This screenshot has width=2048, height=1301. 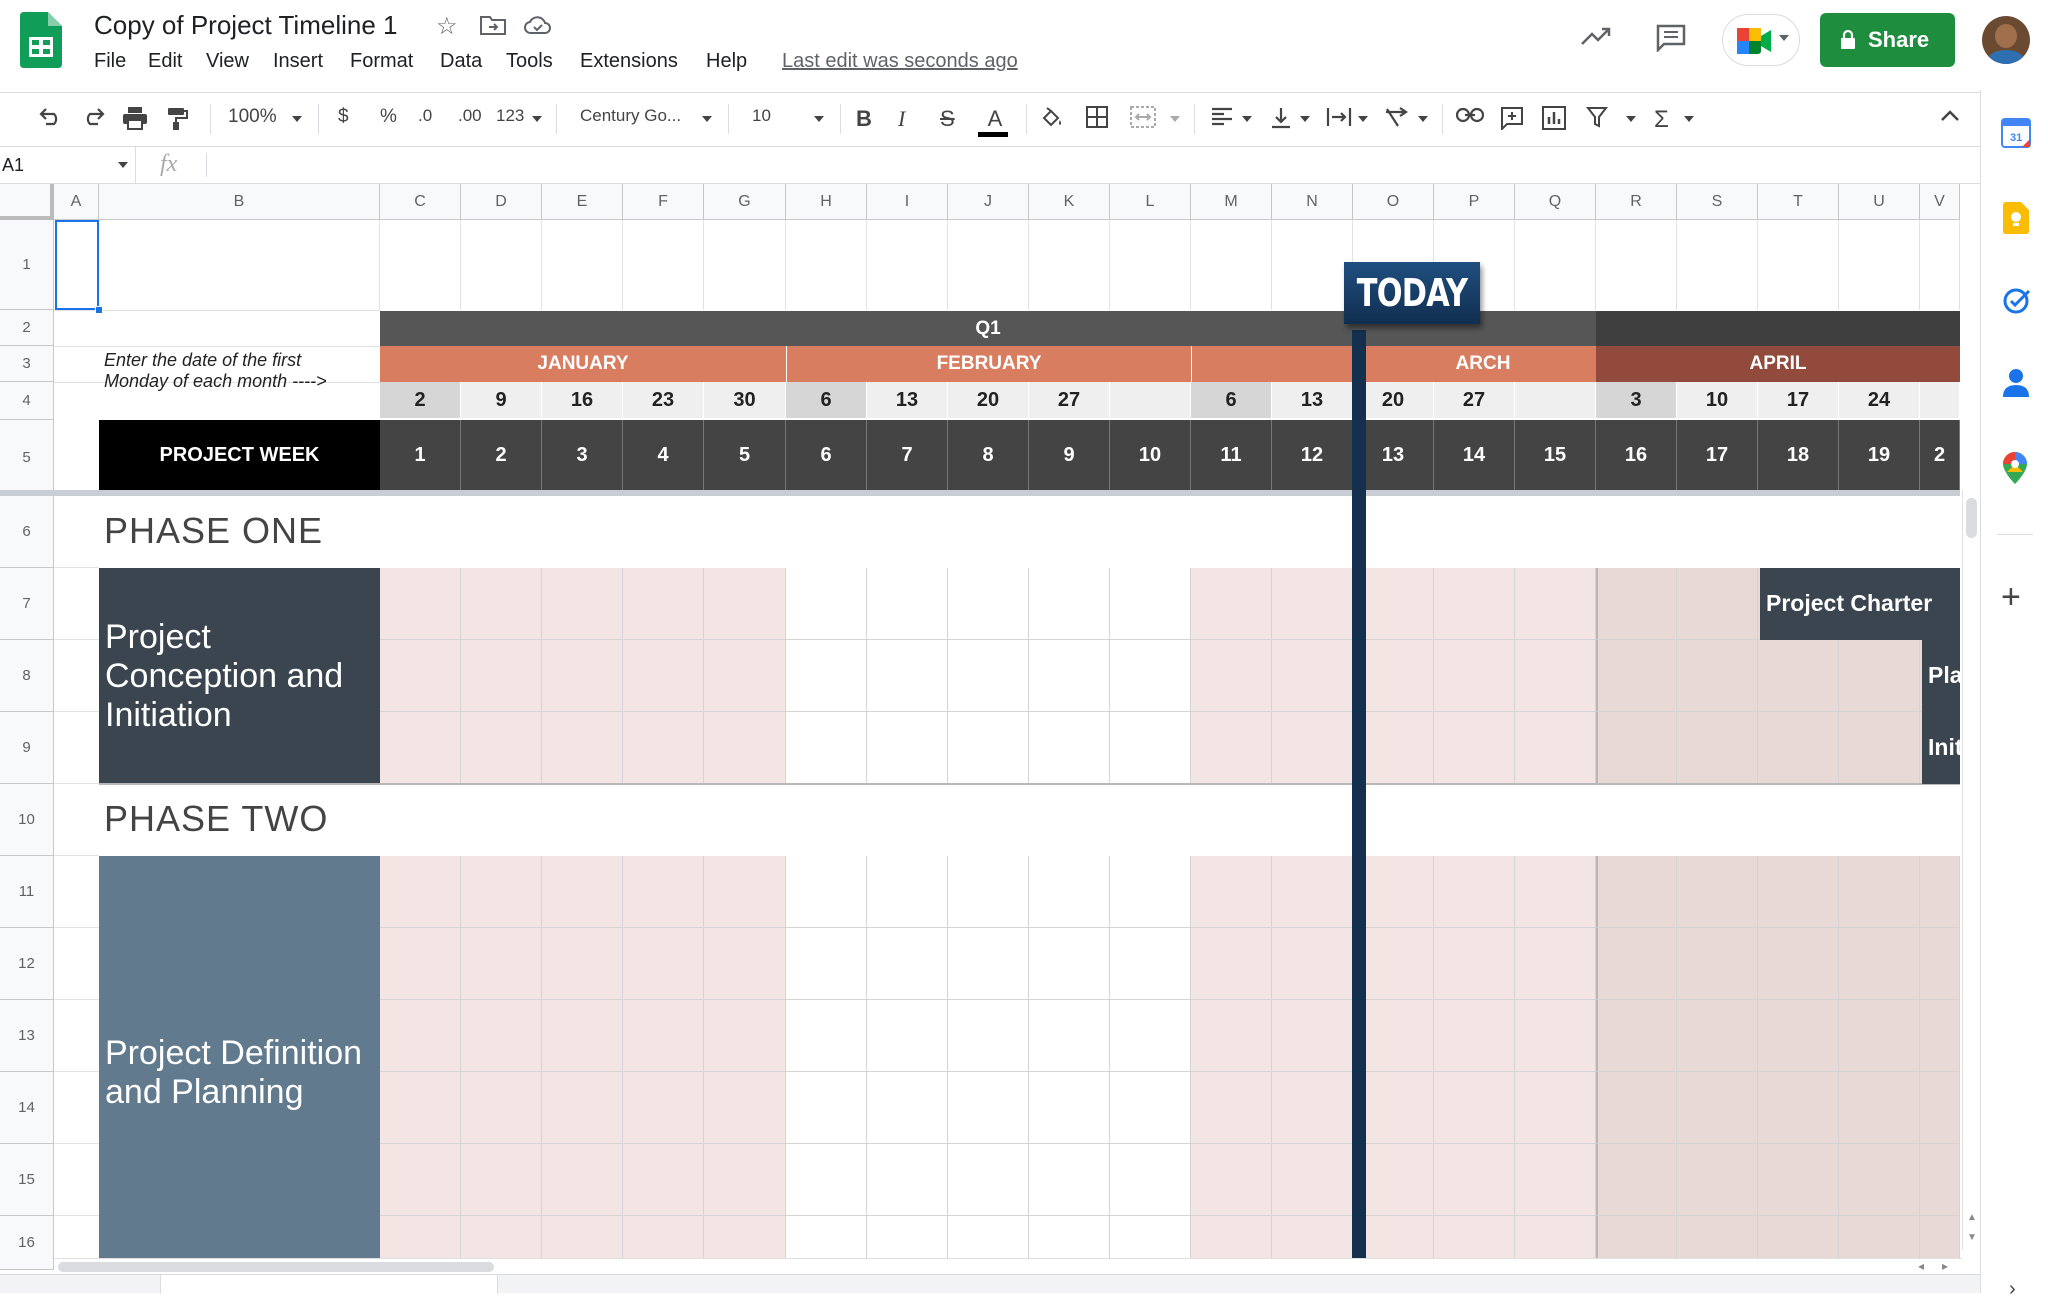 I want to click on merge-chevron-down-icon, so click(x=1175, y=119).